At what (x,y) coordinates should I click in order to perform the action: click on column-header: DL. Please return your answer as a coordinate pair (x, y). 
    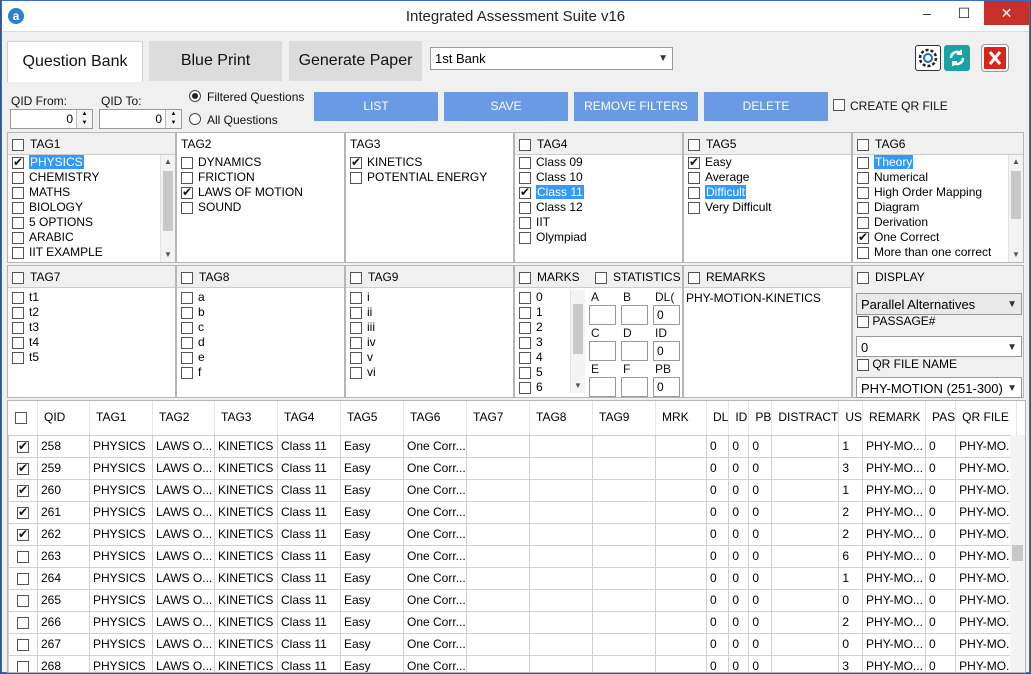
    Looking at the image, I should click on (718, 418).